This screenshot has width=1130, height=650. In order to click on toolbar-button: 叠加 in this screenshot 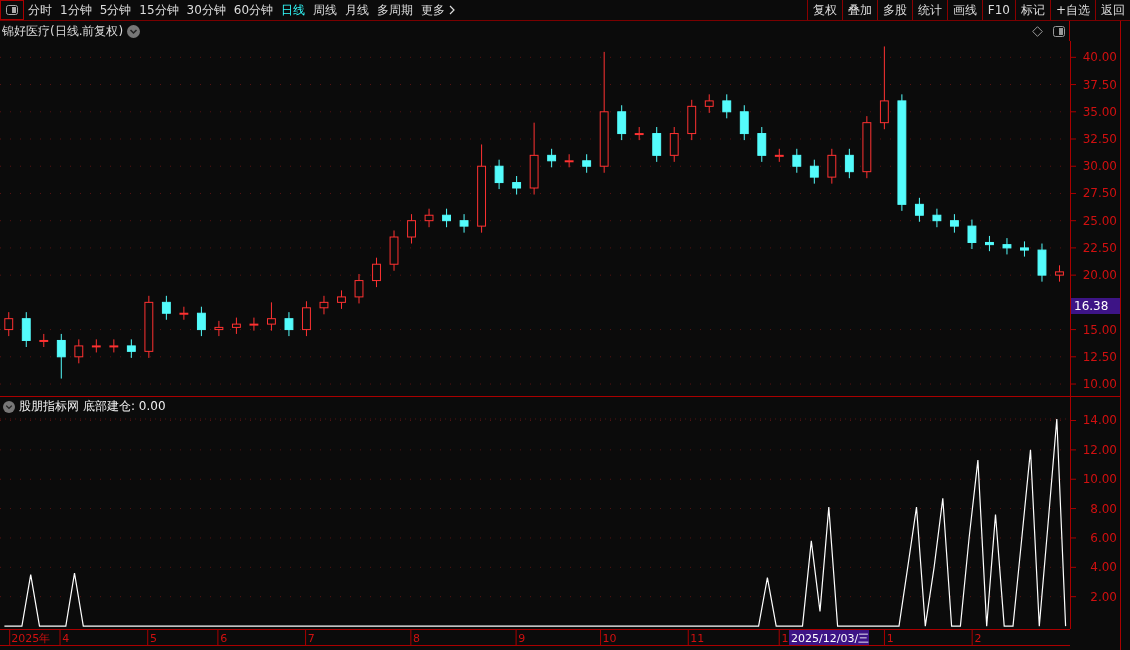, I will do `click(859, 10)`.